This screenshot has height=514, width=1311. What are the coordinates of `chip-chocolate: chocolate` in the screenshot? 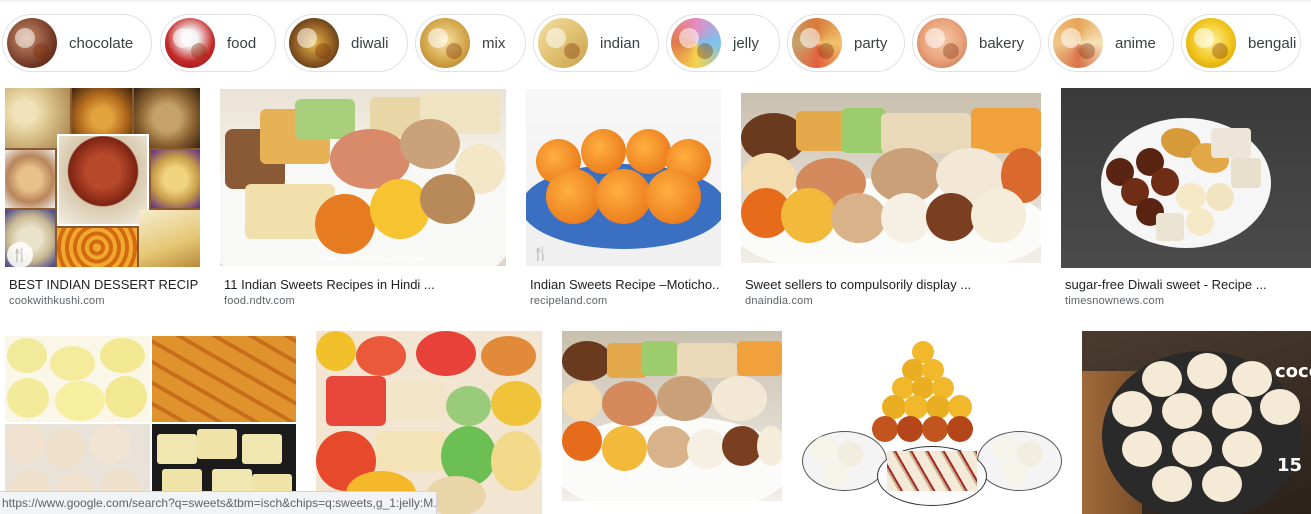 It's located at (77, 43).